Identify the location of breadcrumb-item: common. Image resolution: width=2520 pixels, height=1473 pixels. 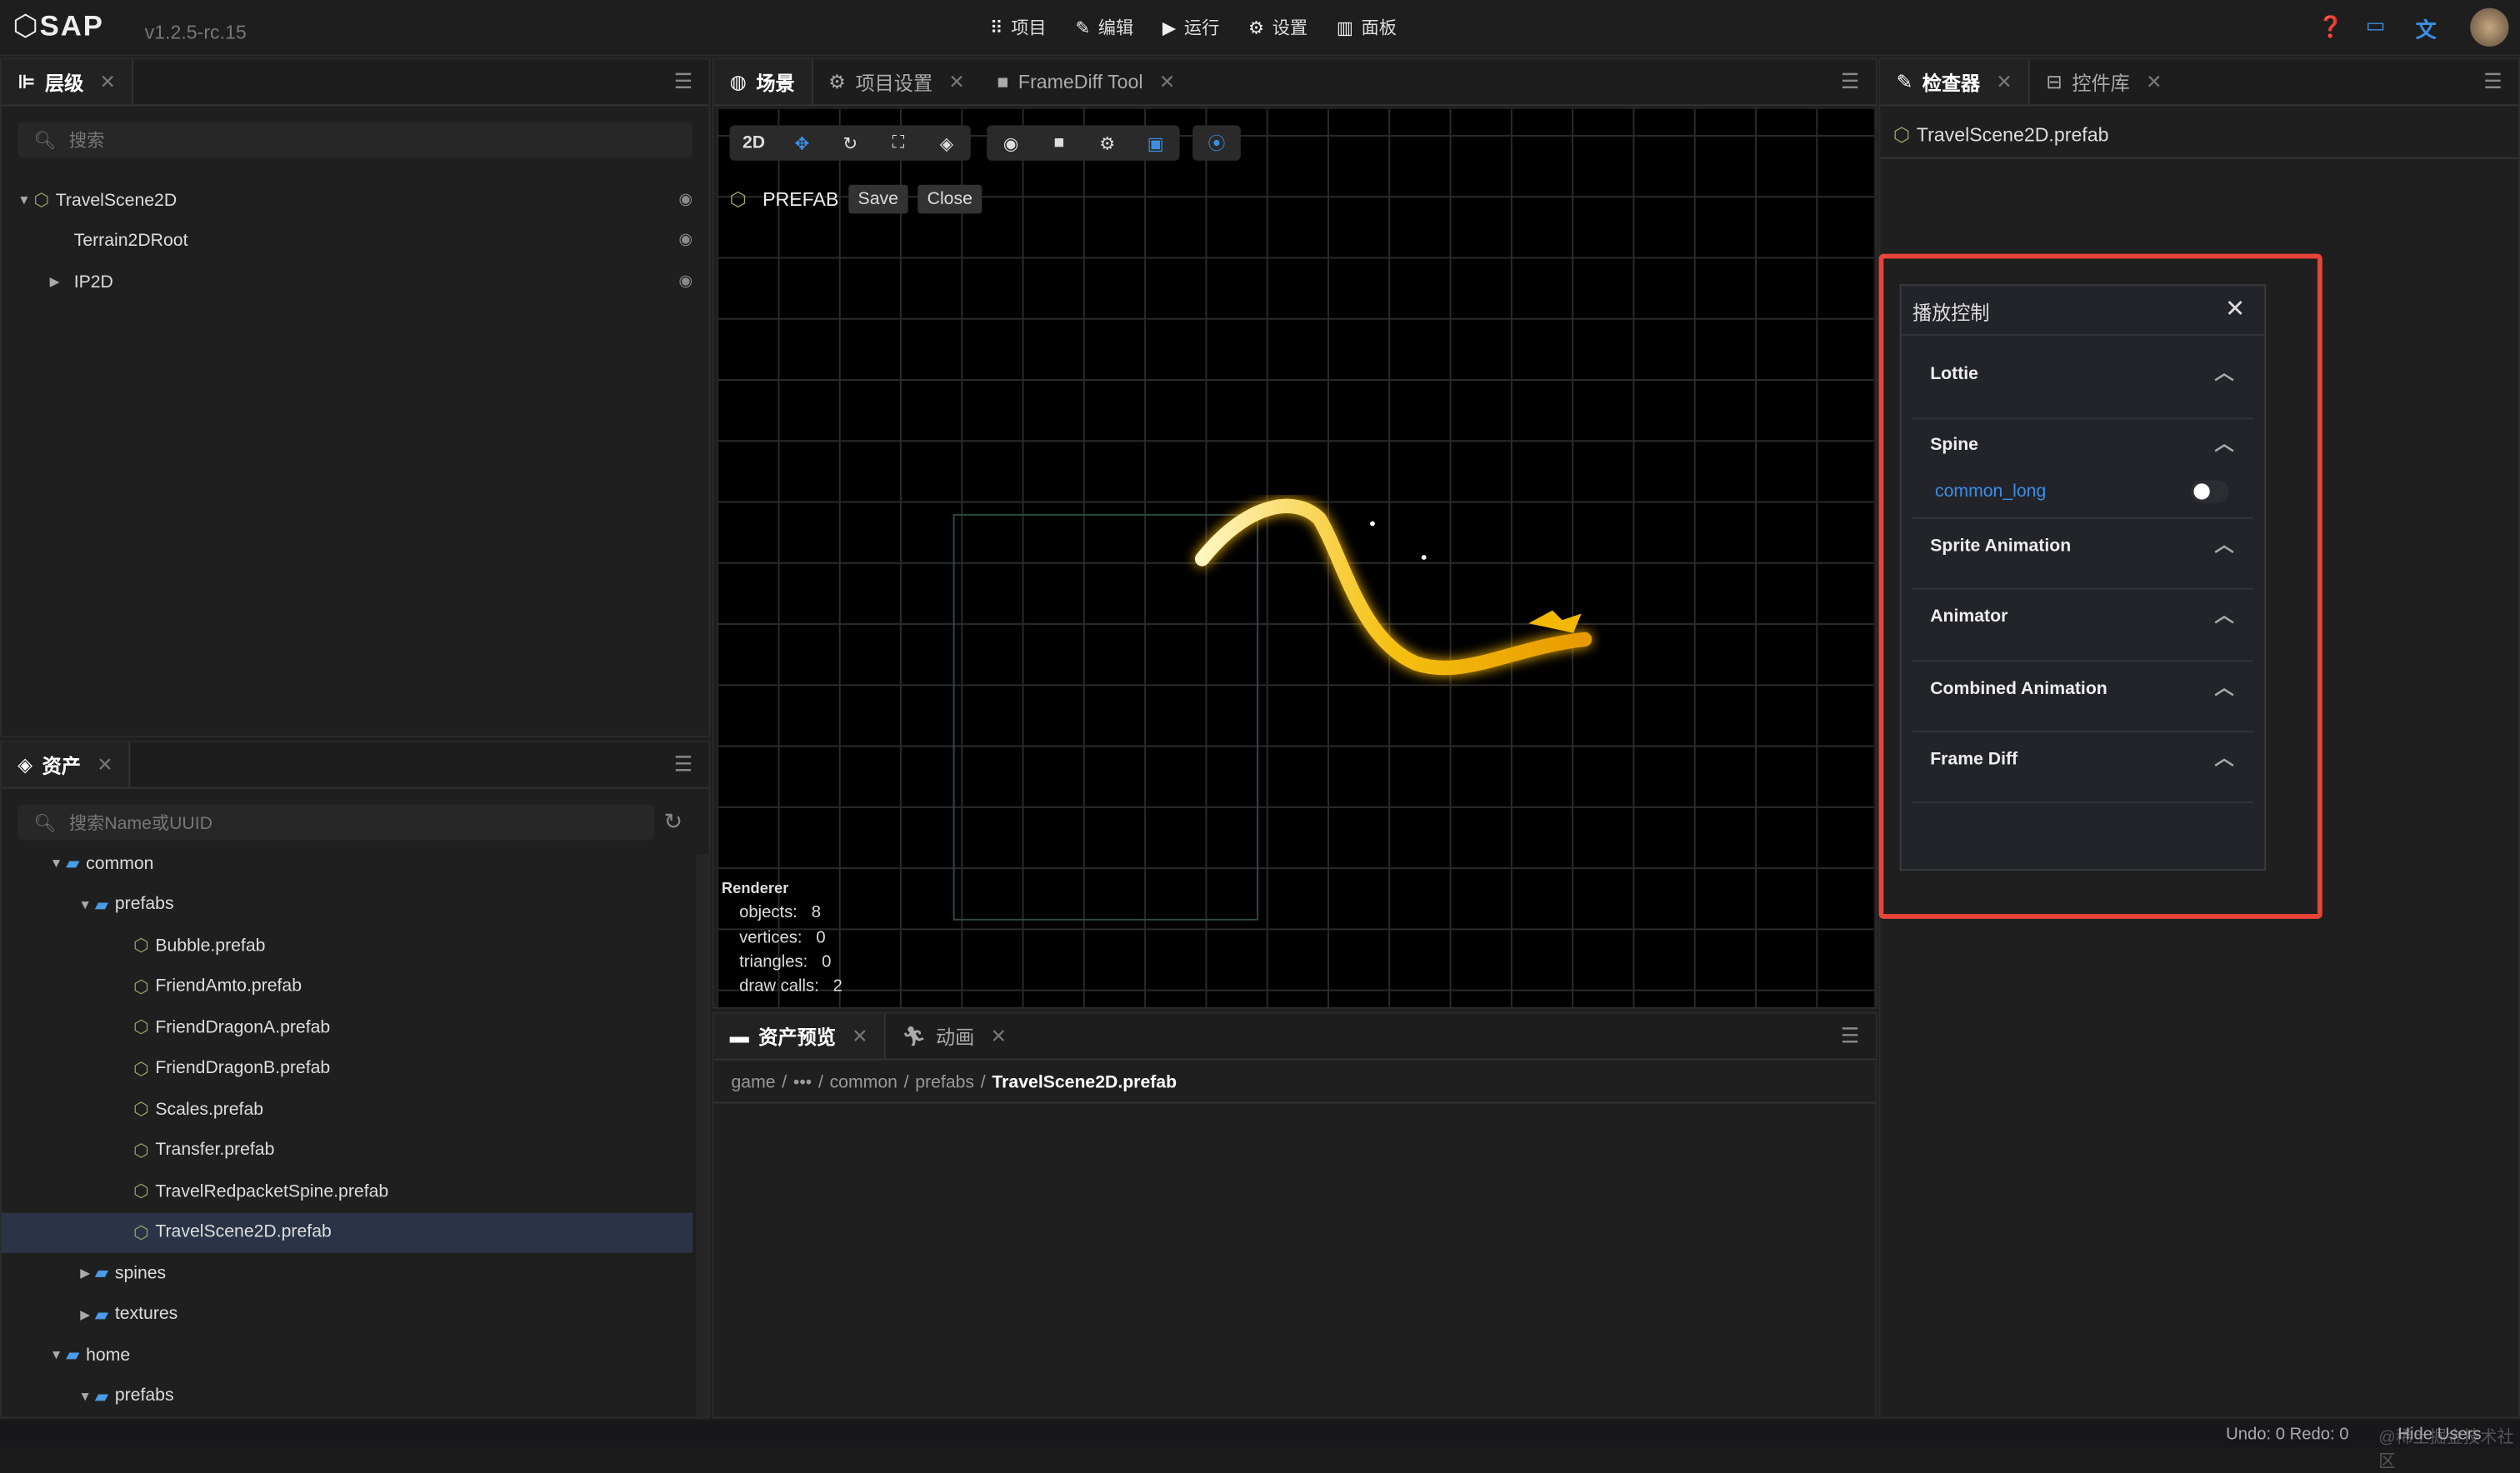
(864, 1083).